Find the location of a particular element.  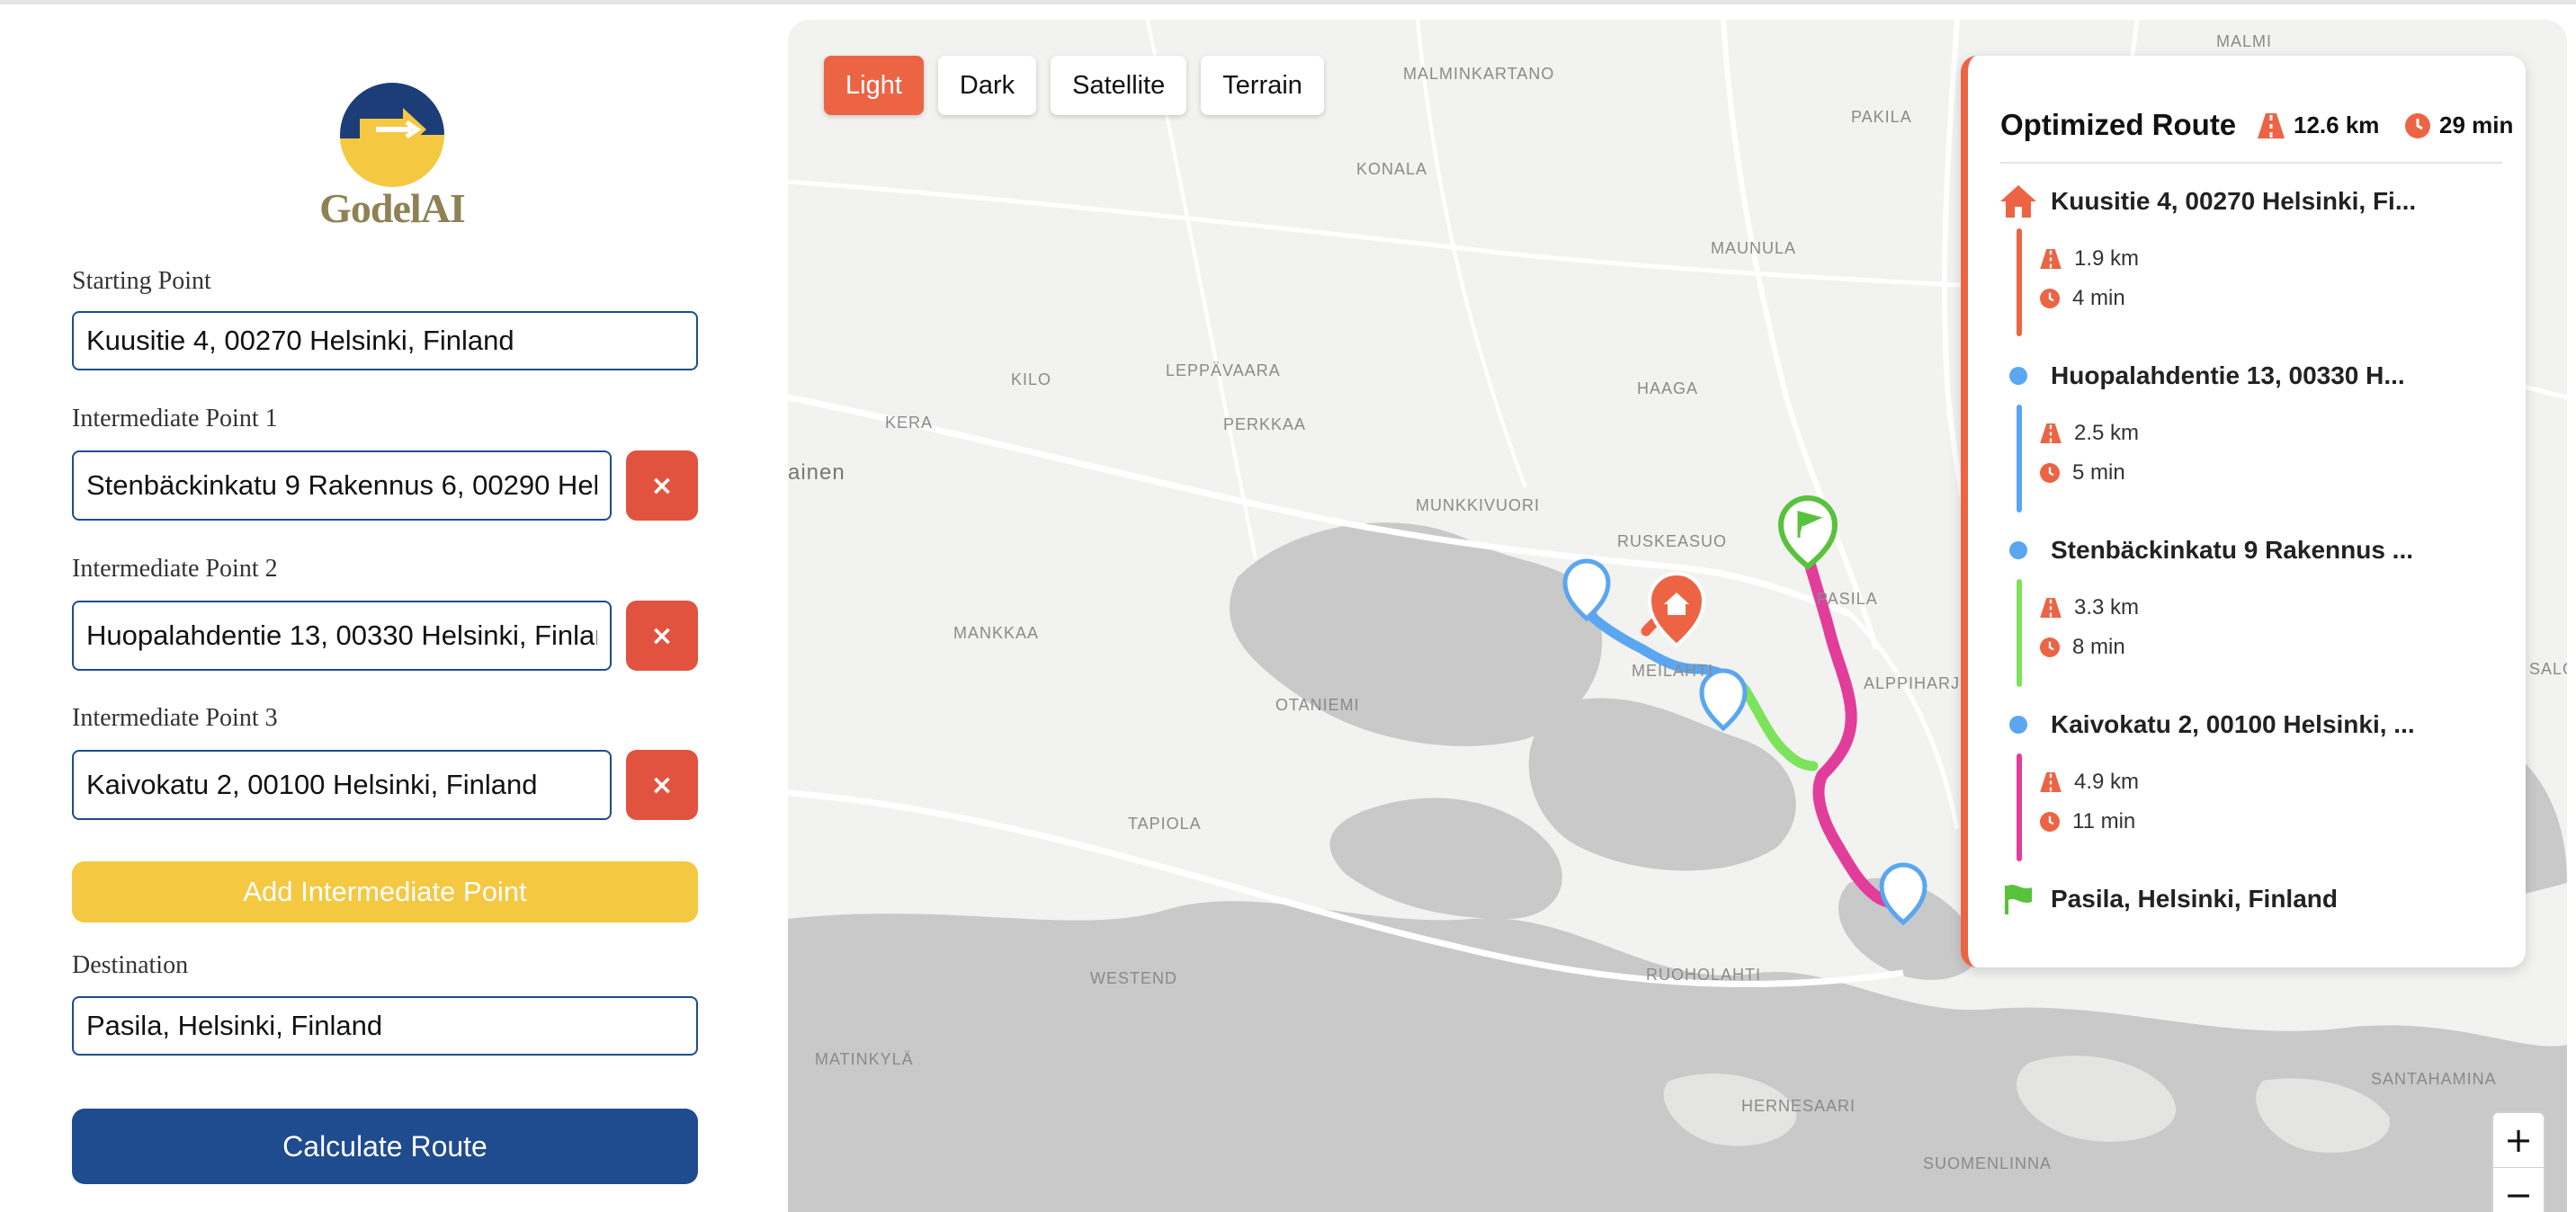

intermediate-point-1-input is located at coordinates (342, 485).